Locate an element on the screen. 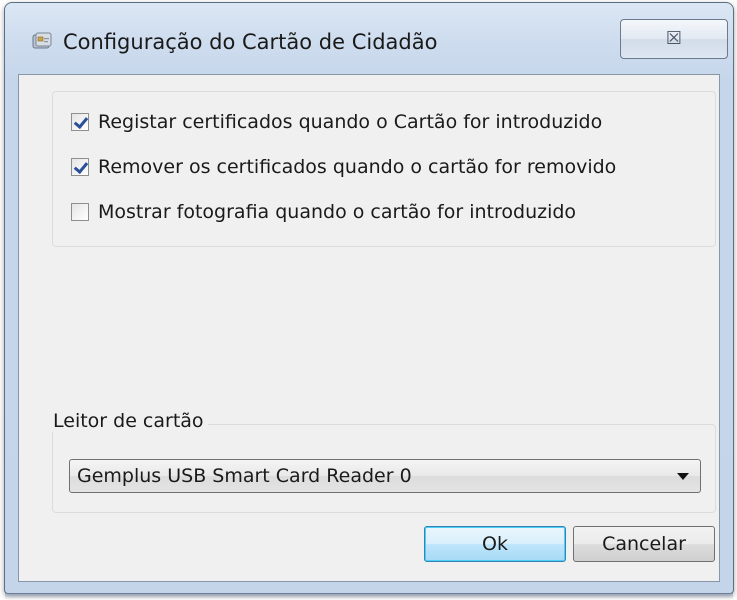 This screenshot has width=737, height=600. close-icon: ☒ is located at coordinates (674, 38).